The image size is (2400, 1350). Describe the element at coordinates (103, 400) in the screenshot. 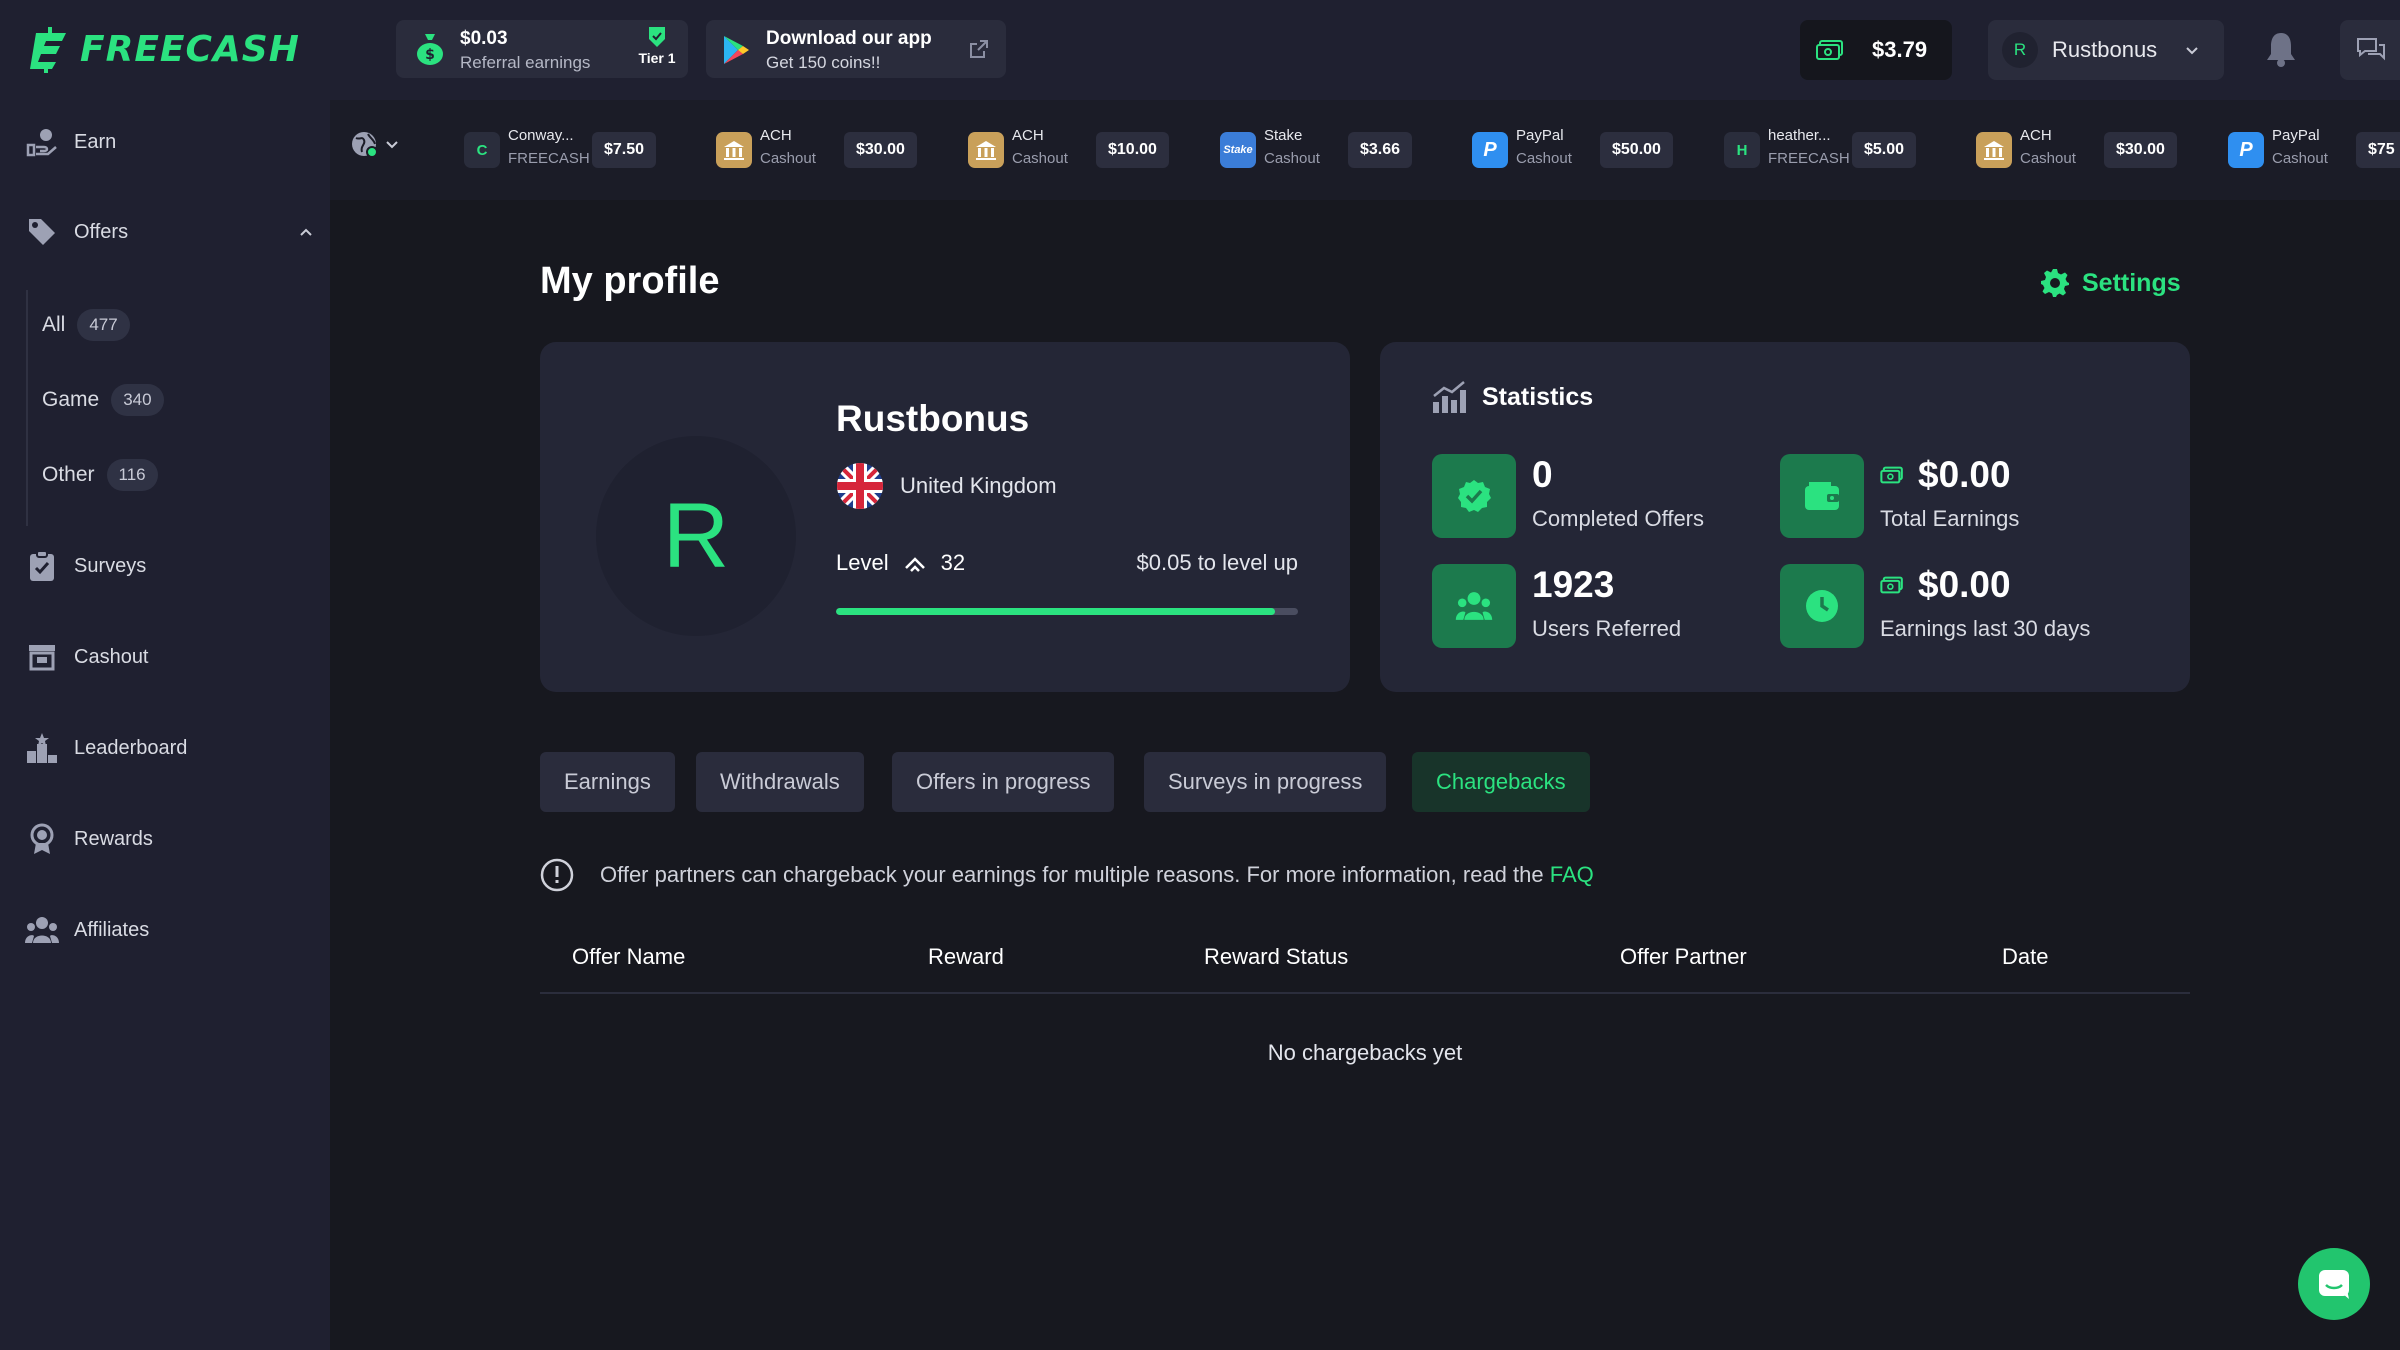

I see `offer-category-game: Game 340` at that location.